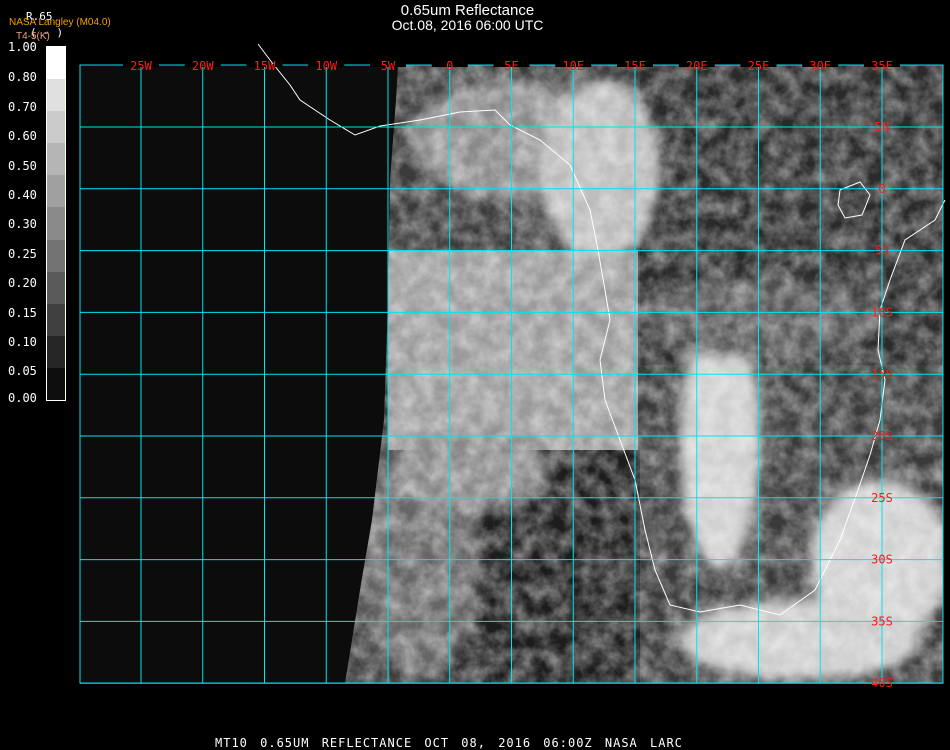 The width and height of the screenshot is (950, 750). Describe the element at coordinates (882, 374) in the screenshot. I see `latitude-label: 15S` at that location.